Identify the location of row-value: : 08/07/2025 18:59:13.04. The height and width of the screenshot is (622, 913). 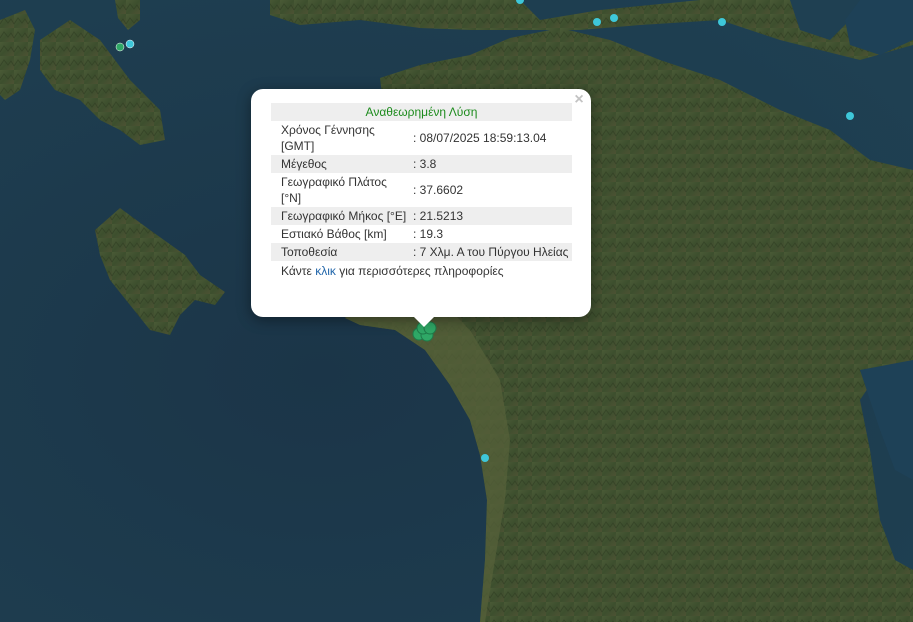
(480, 138).